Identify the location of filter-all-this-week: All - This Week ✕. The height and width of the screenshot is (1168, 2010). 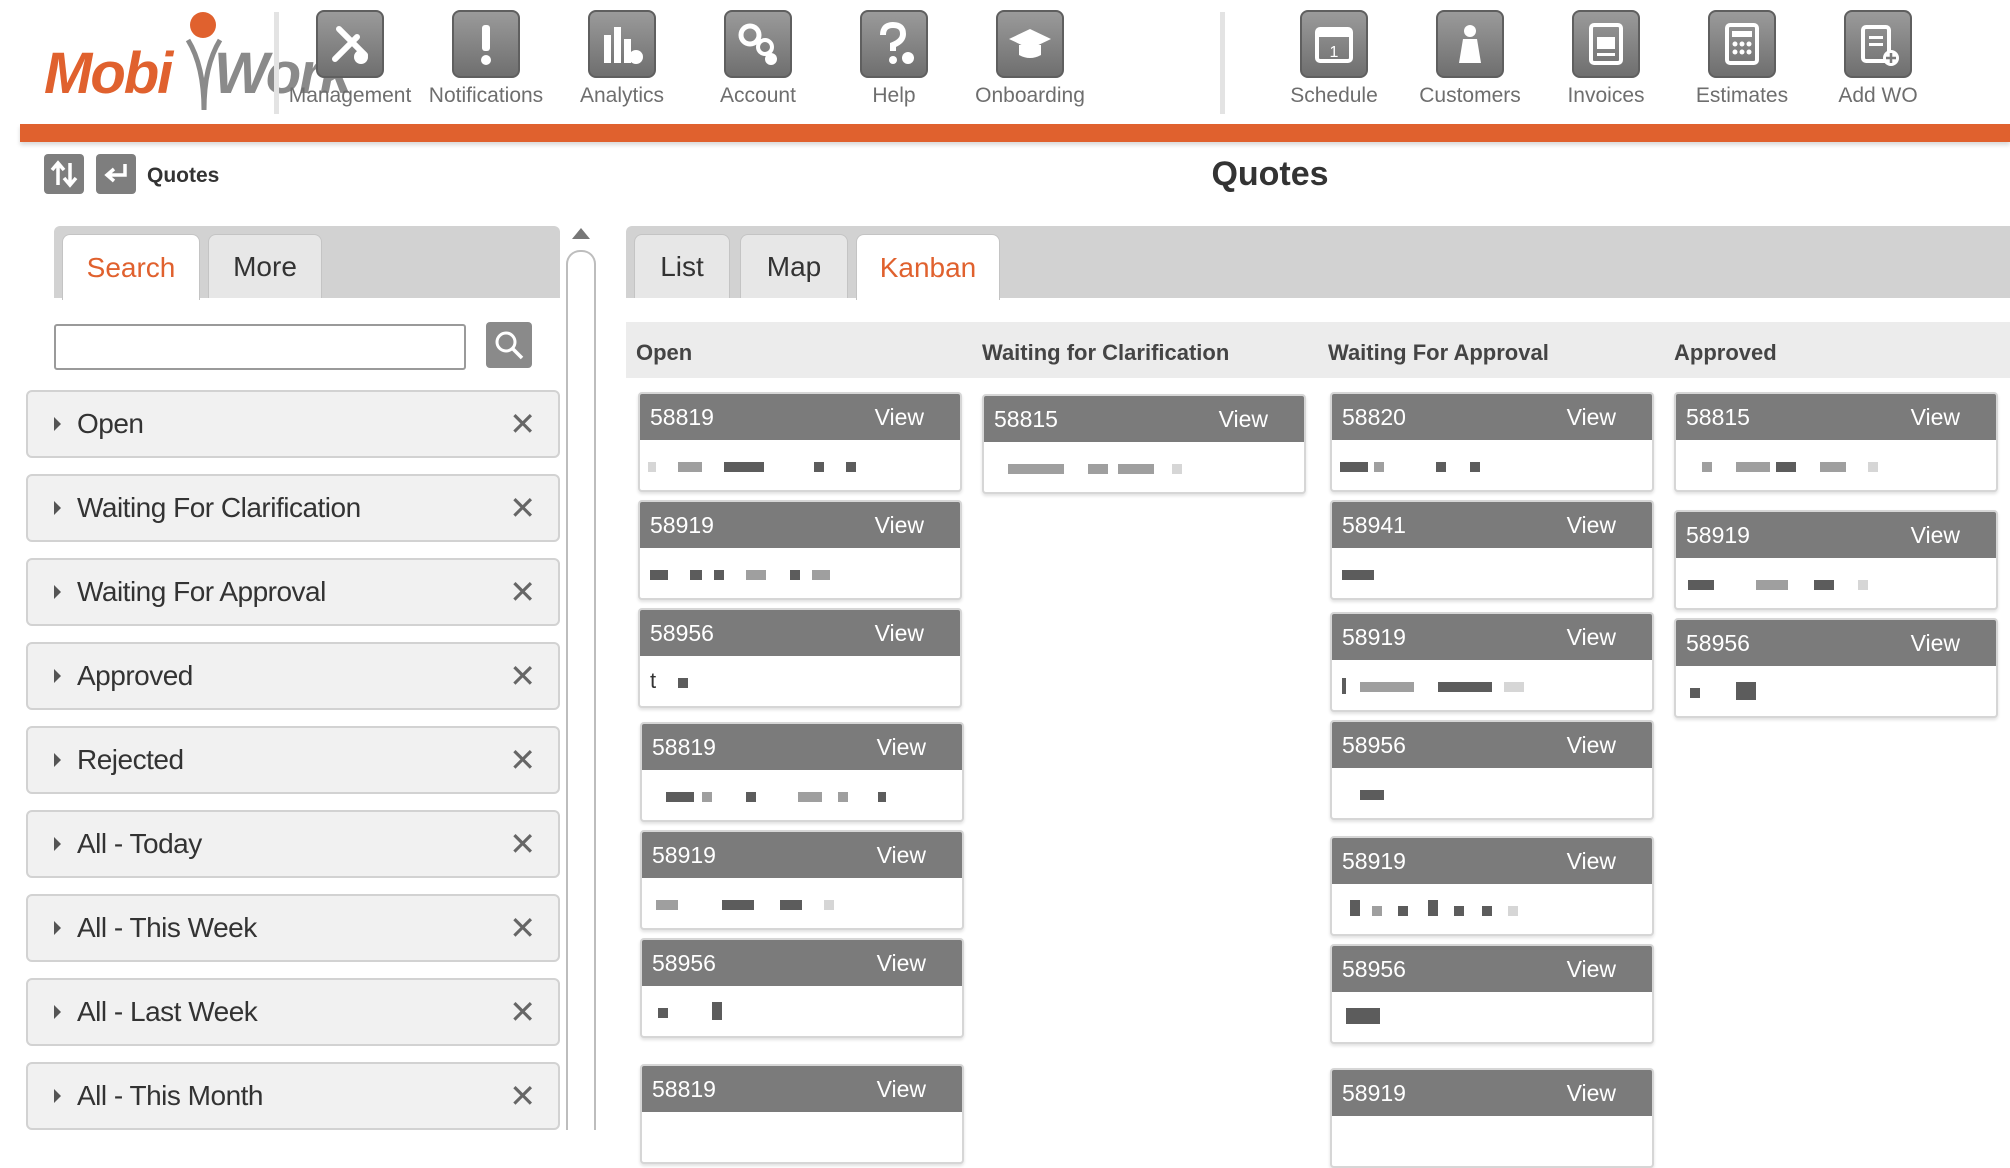
(293, 928).